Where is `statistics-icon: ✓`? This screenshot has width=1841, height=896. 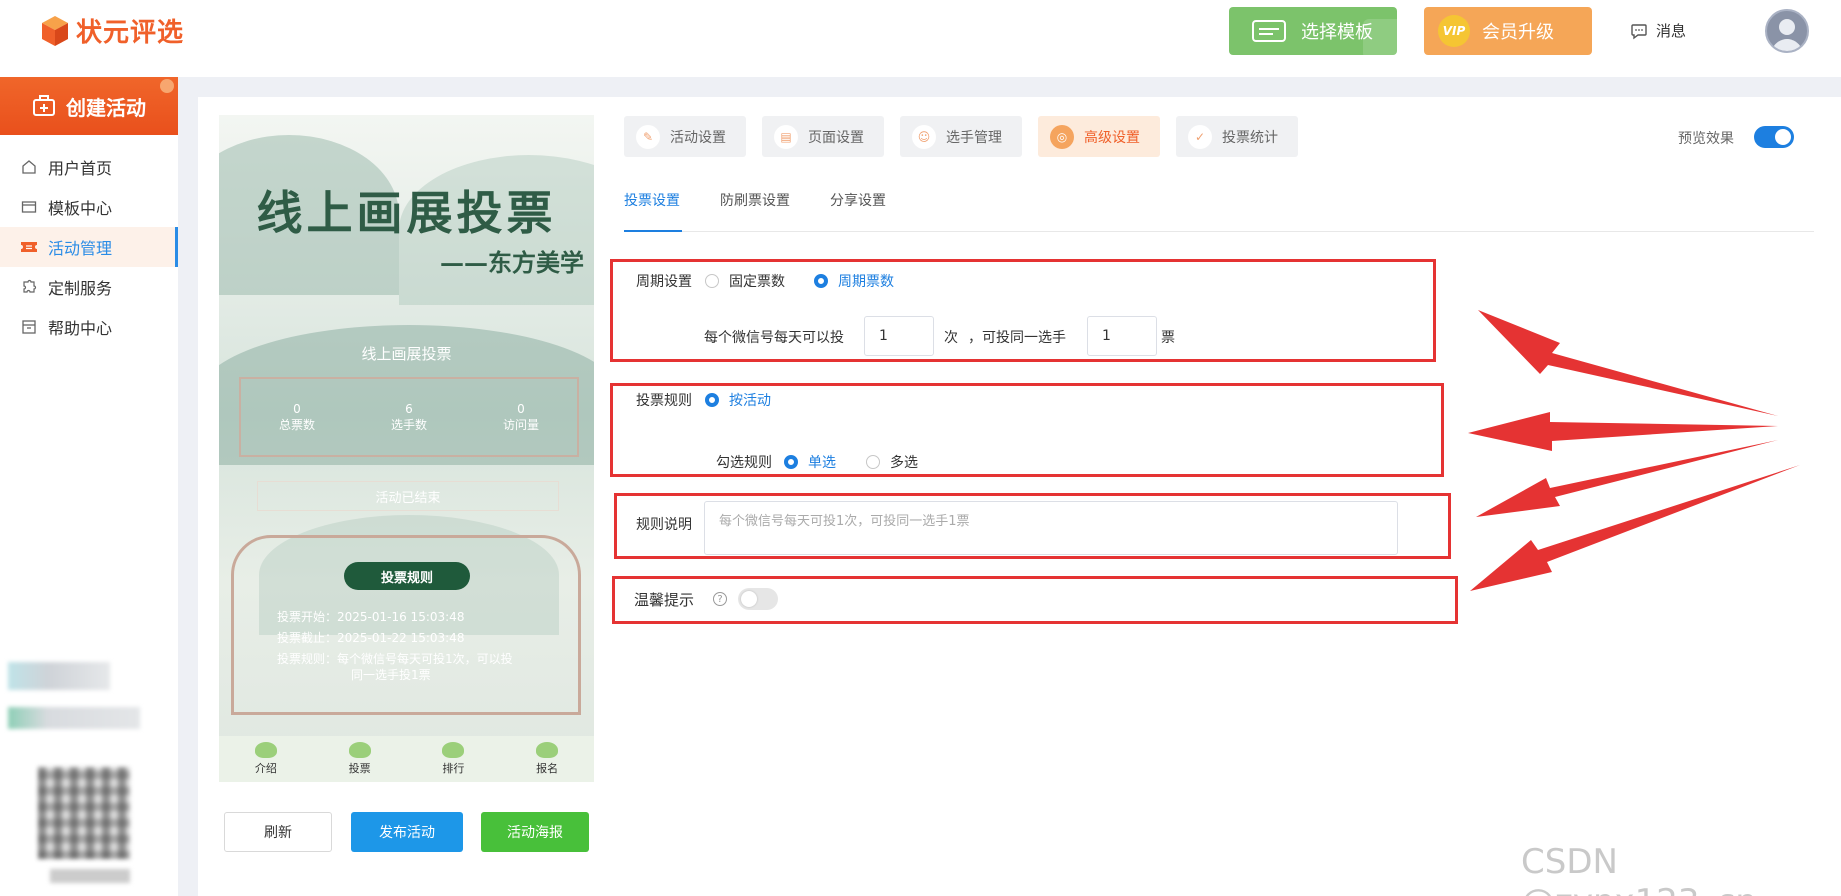 statistics-icon: ✓ is located at coordinates (1200, 136).